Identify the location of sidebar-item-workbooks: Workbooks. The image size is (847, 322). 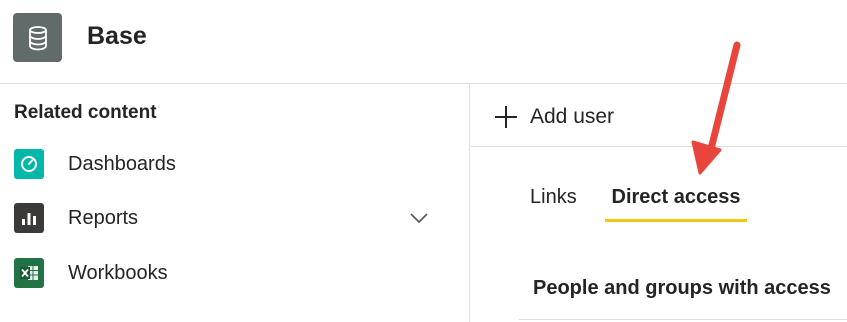
(235, 273).